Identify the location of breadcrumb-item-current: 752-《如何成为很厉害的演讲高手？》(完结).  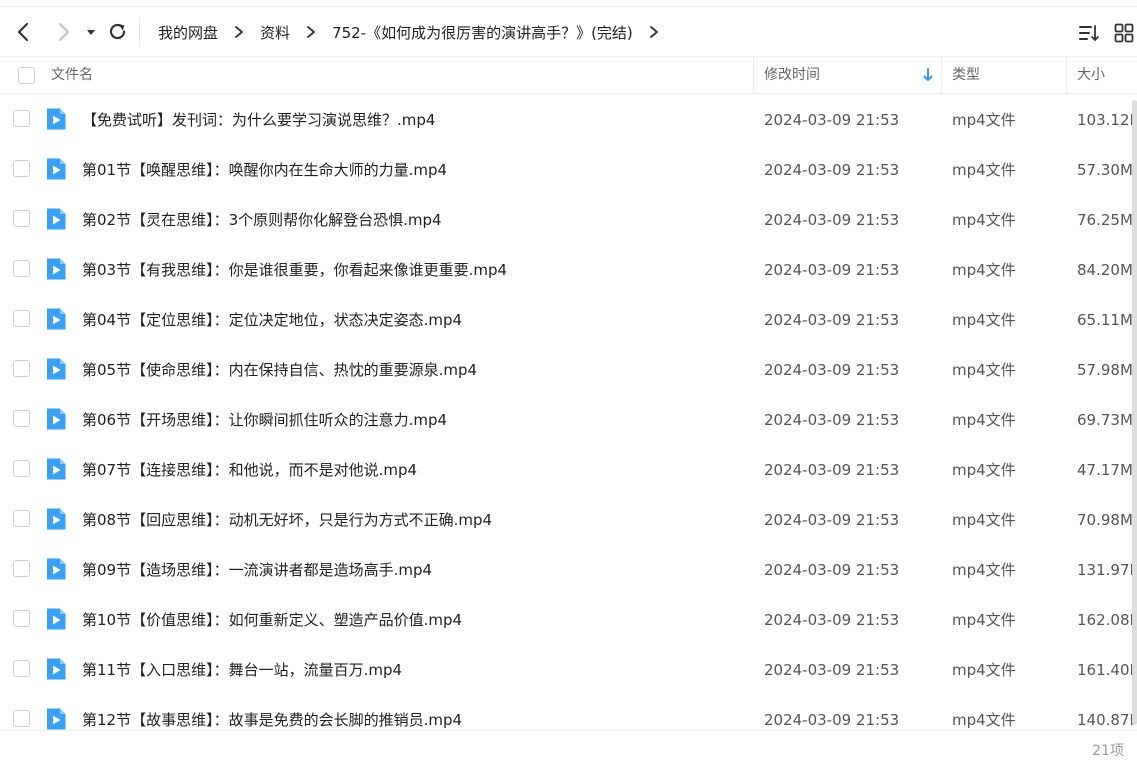
(482, 32).